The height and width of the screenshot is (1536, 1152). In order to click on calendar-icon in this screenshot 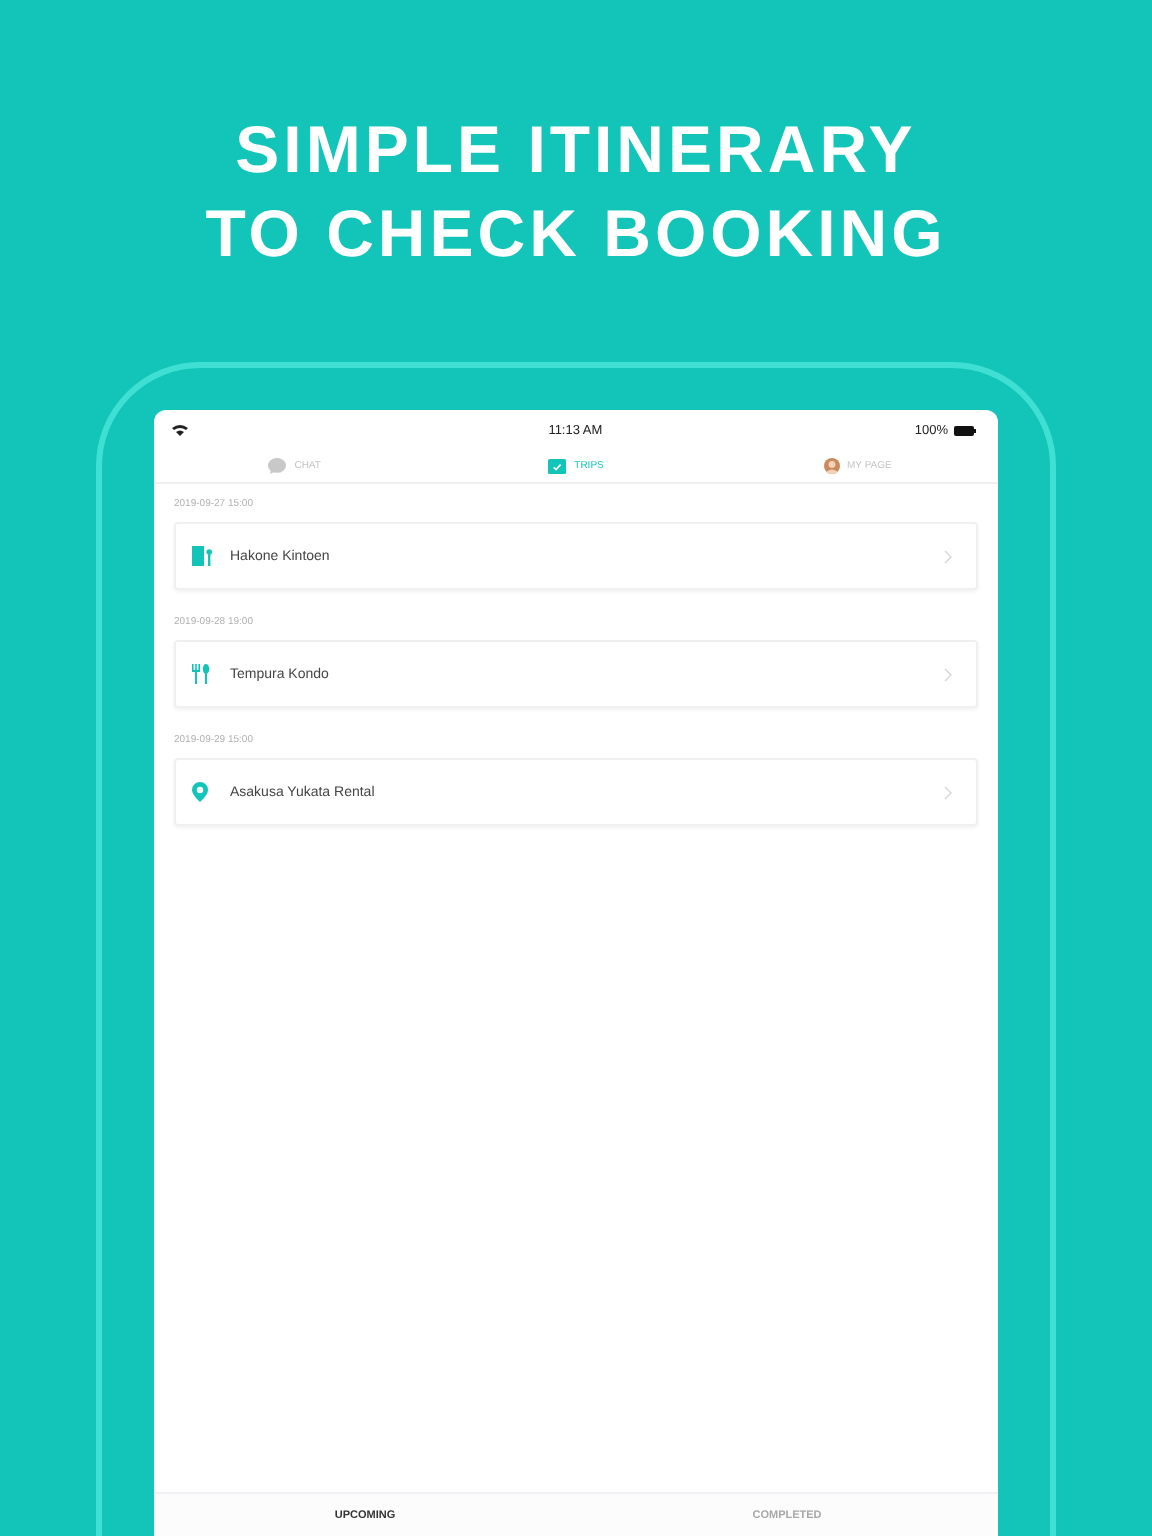, I will do `click(557, 466)`.